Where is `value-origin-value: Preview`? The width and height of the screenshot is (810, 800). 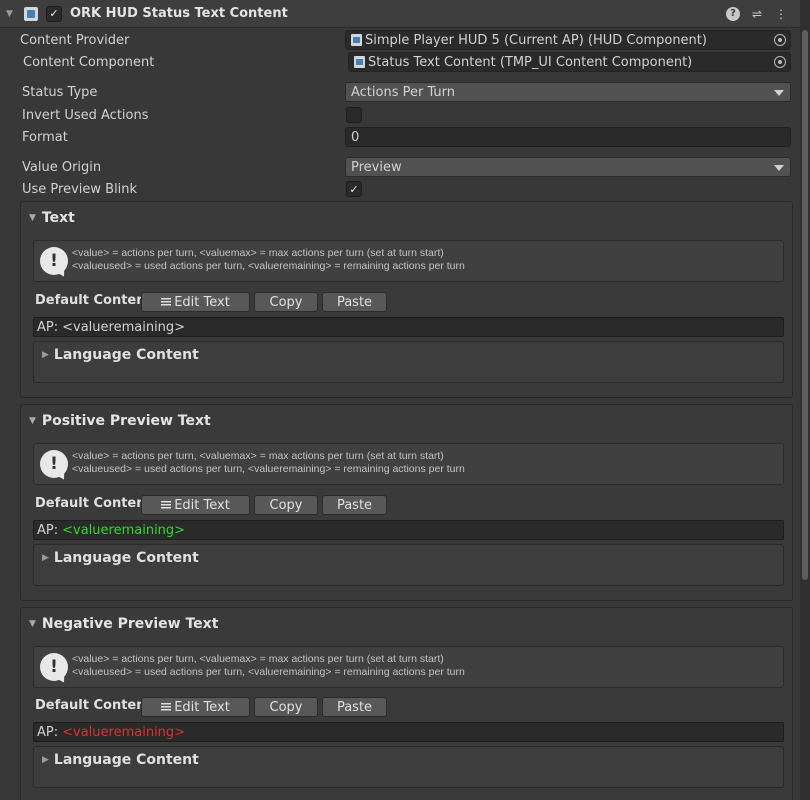 value-origin-value: Preview is located at coordinates (376, 167).